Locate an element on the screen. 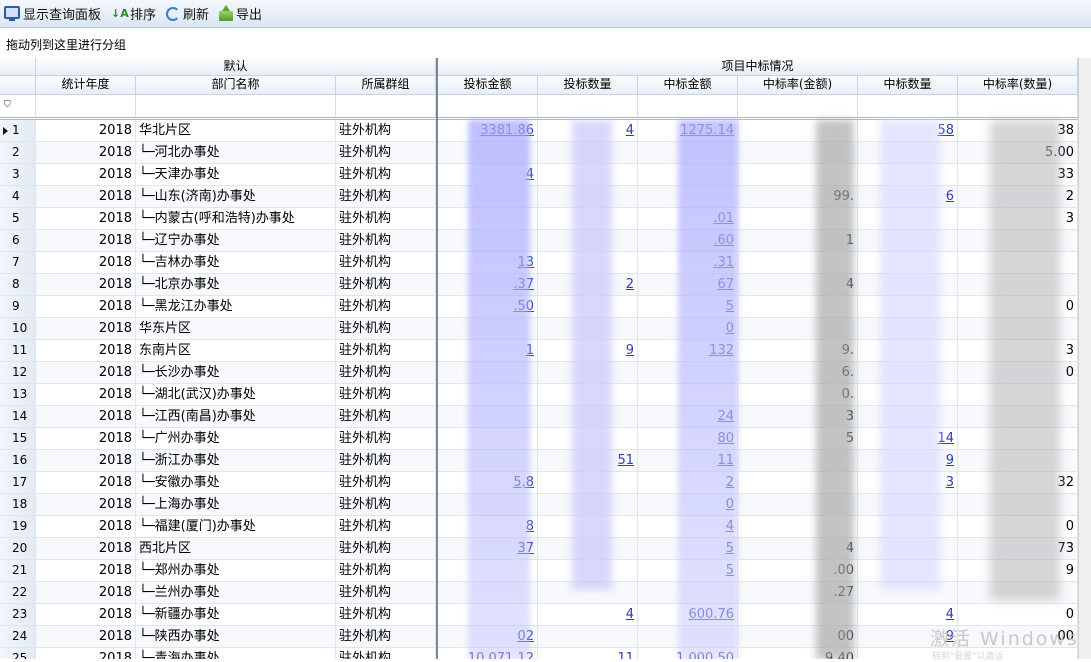 The image size is (1091, 662). row-number: 3 is located at coordinates (18, 174).